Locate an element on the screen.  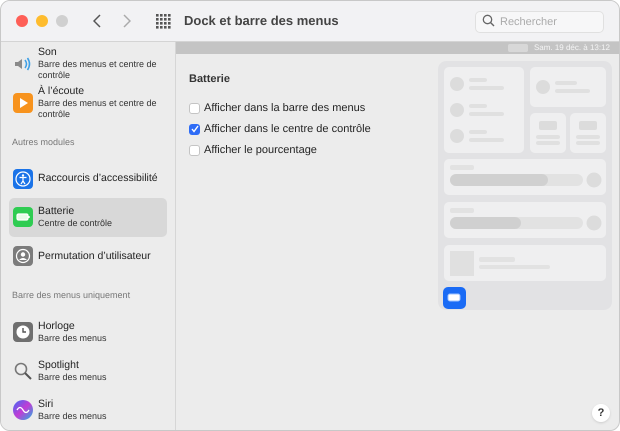
item-subtitle: Centre de contrôle is located at coordinates (75, 223).